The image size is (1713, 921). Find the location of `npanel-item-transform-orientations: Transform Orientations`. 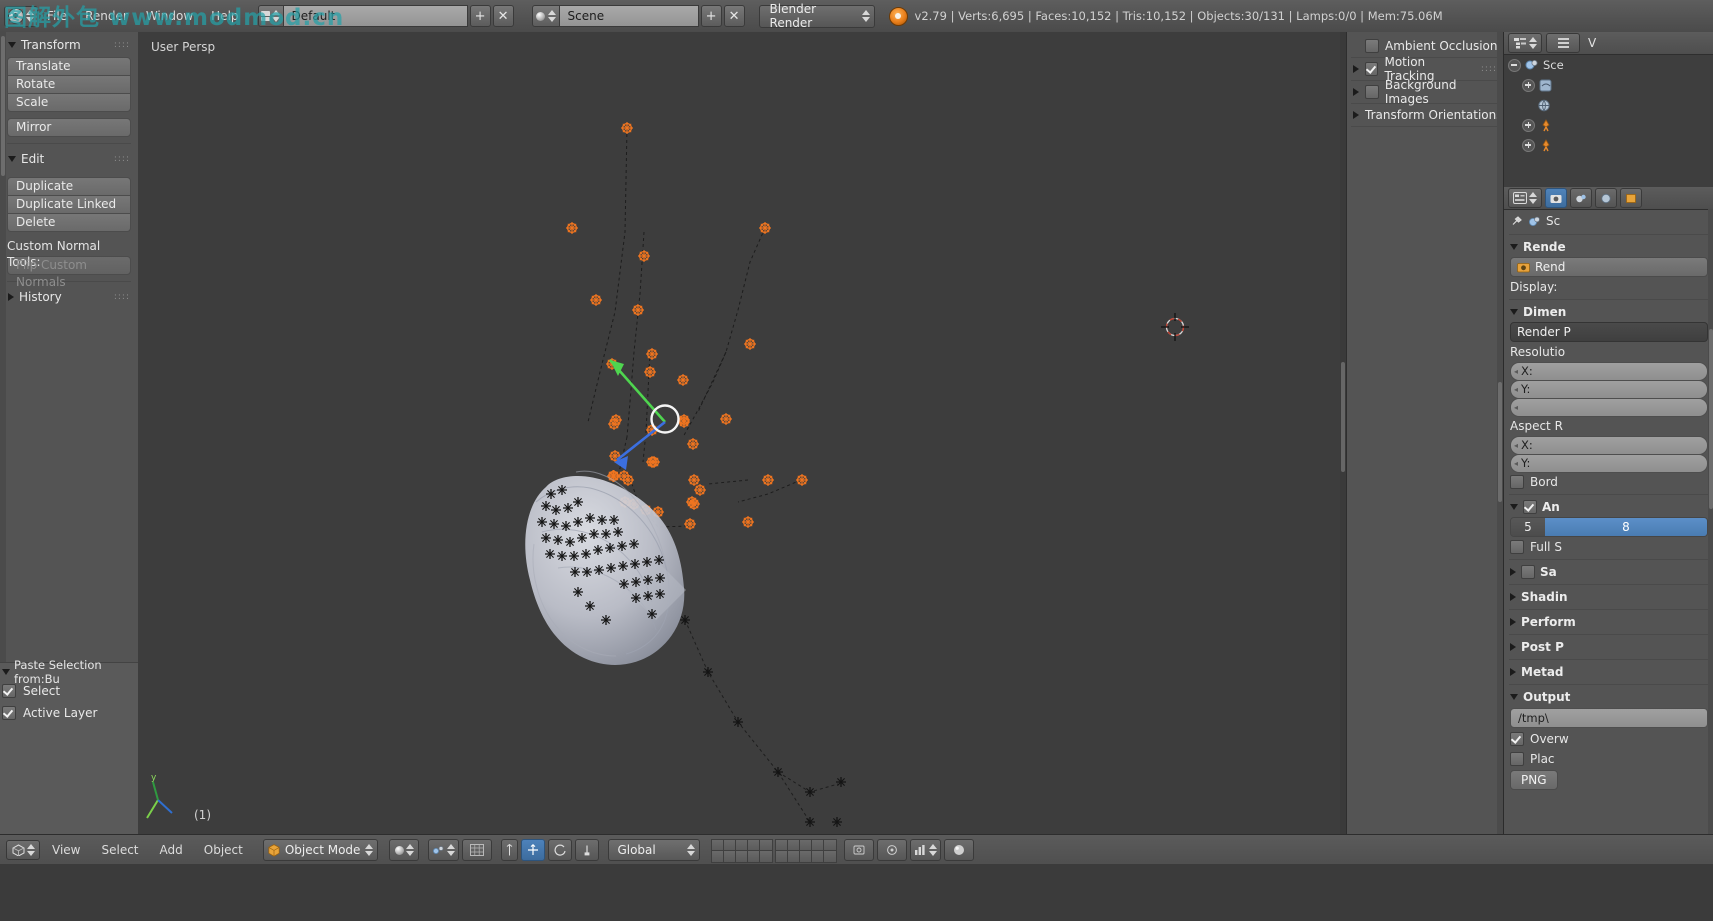

npanel-item-transform-orientations: Transform Orientations is located at coordinates (1425, 115).